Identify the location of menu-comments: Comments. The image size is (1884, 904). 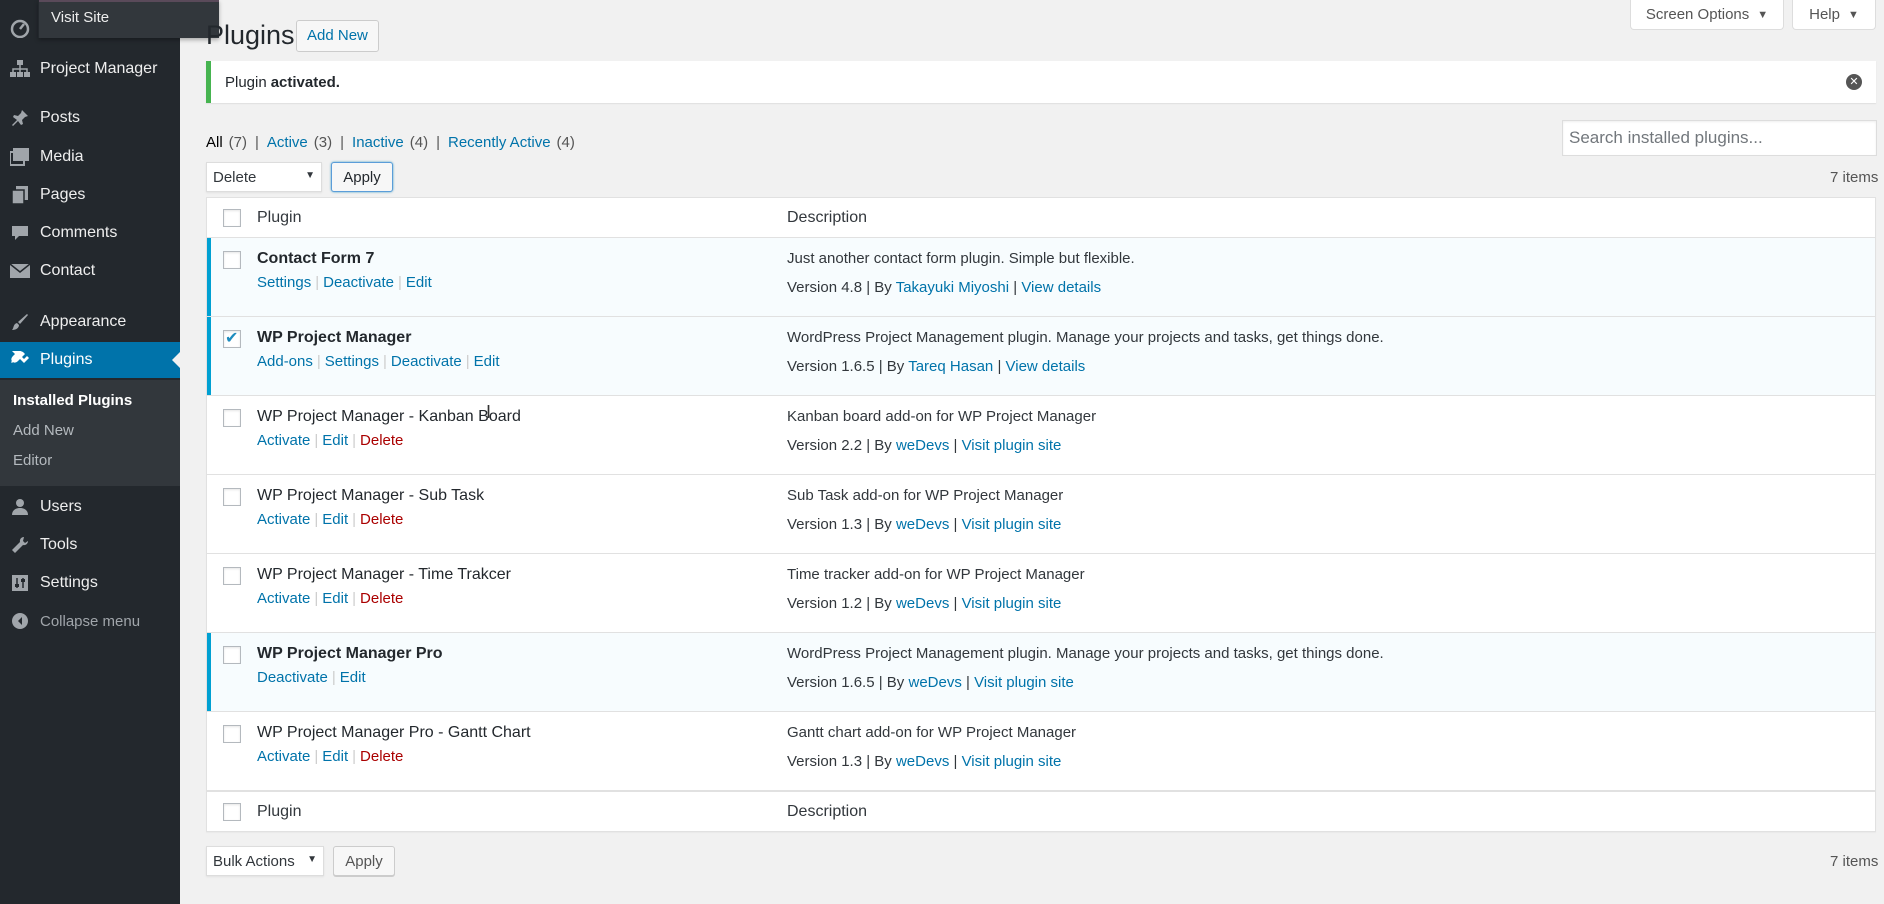
(90, 233).